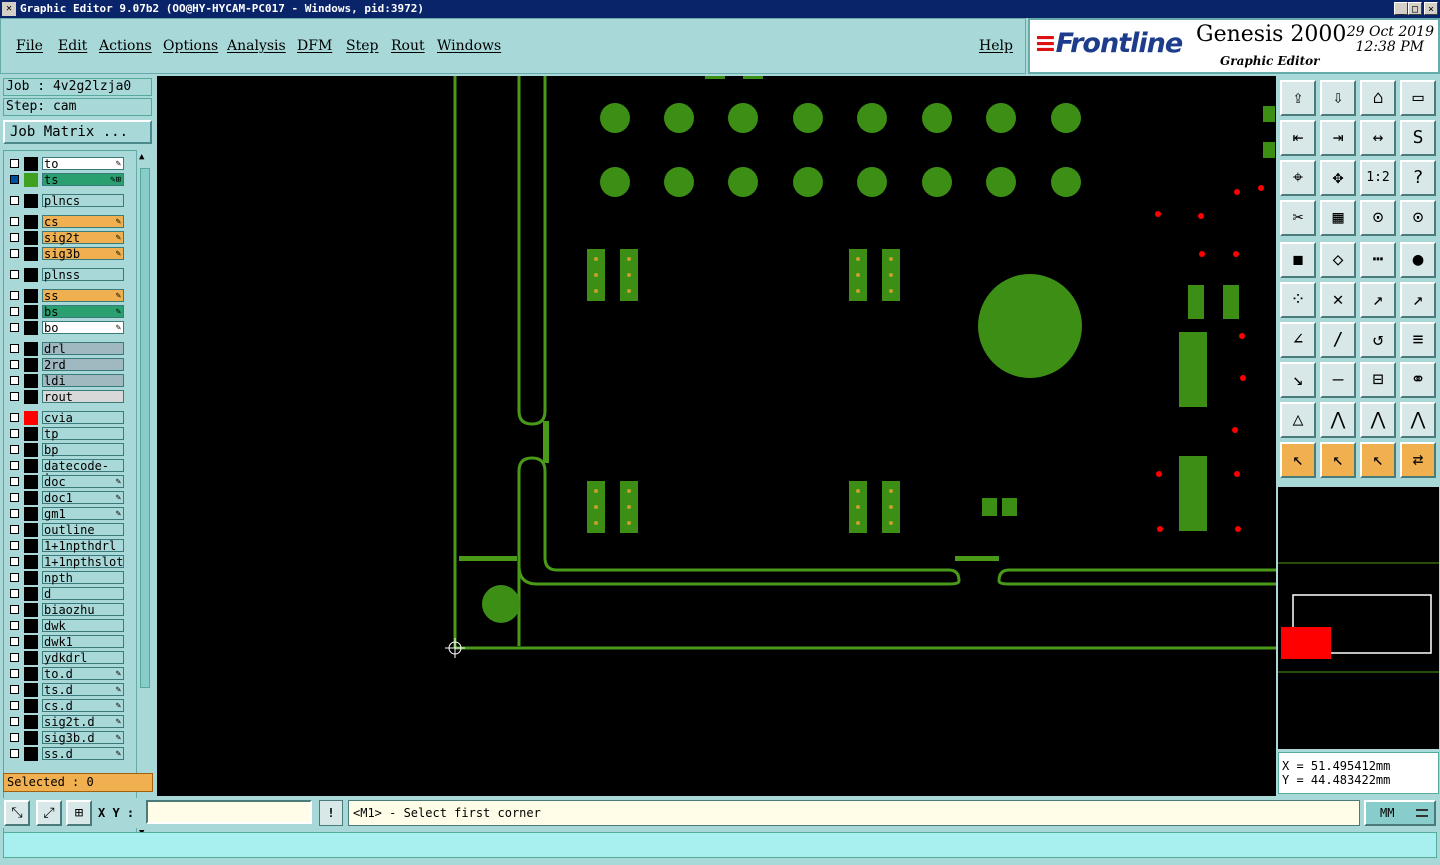 This screenshot has width=1440, height=865. What do you see at coordinates (83, 295) in the screenshot?
I see `layer-name: ss ✎` at bounding box center [83, 295].